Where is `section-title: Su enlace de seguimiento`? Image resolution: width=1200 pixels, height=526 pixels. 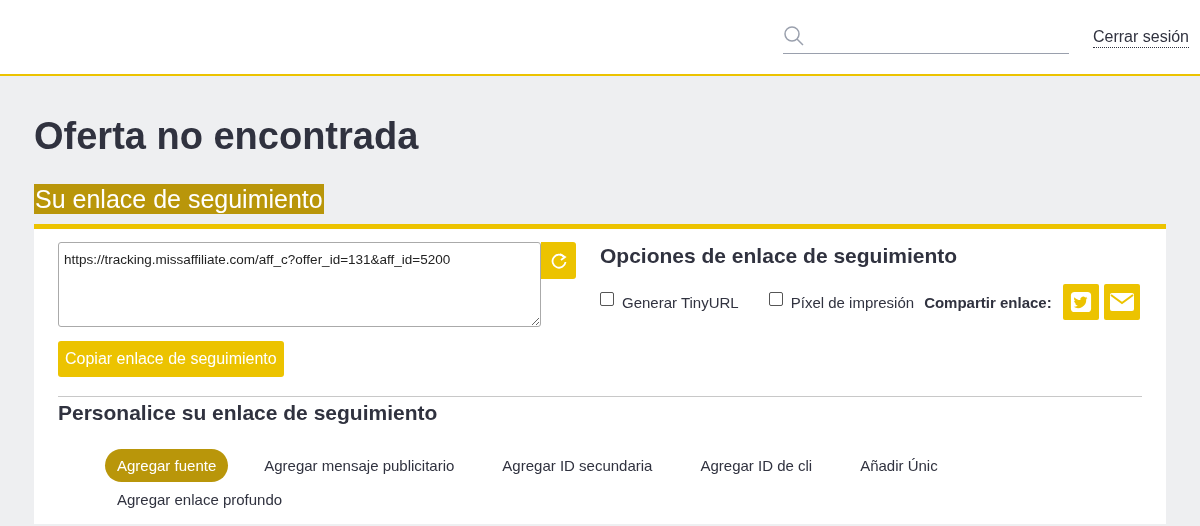 section-title: Su enlace de seguimiento is located at coordinates (179, 199).